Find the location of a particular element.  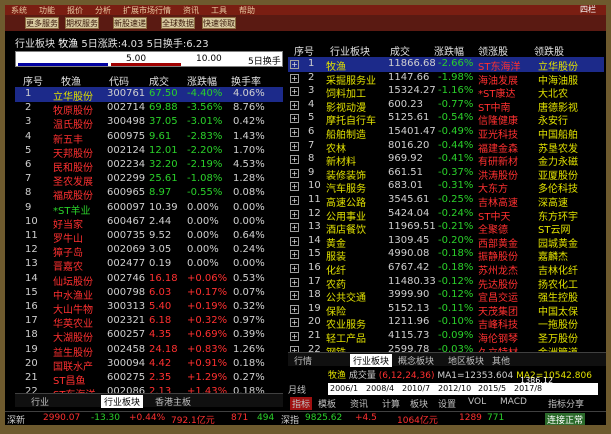

row-index: 4 is located at coordinates (28, 136).